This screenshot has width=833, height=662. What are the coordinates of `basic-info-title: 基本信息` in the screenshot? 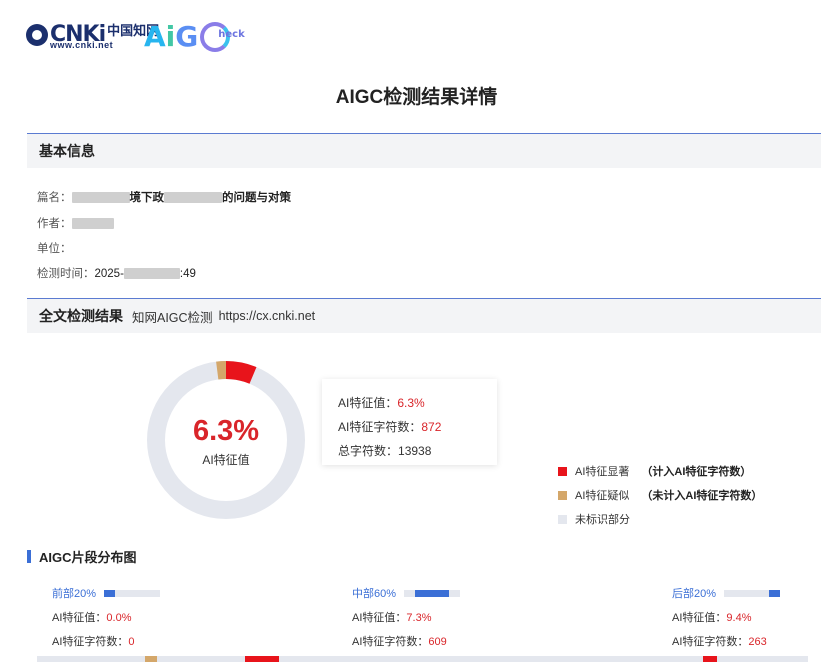 It's located at (67, 151).